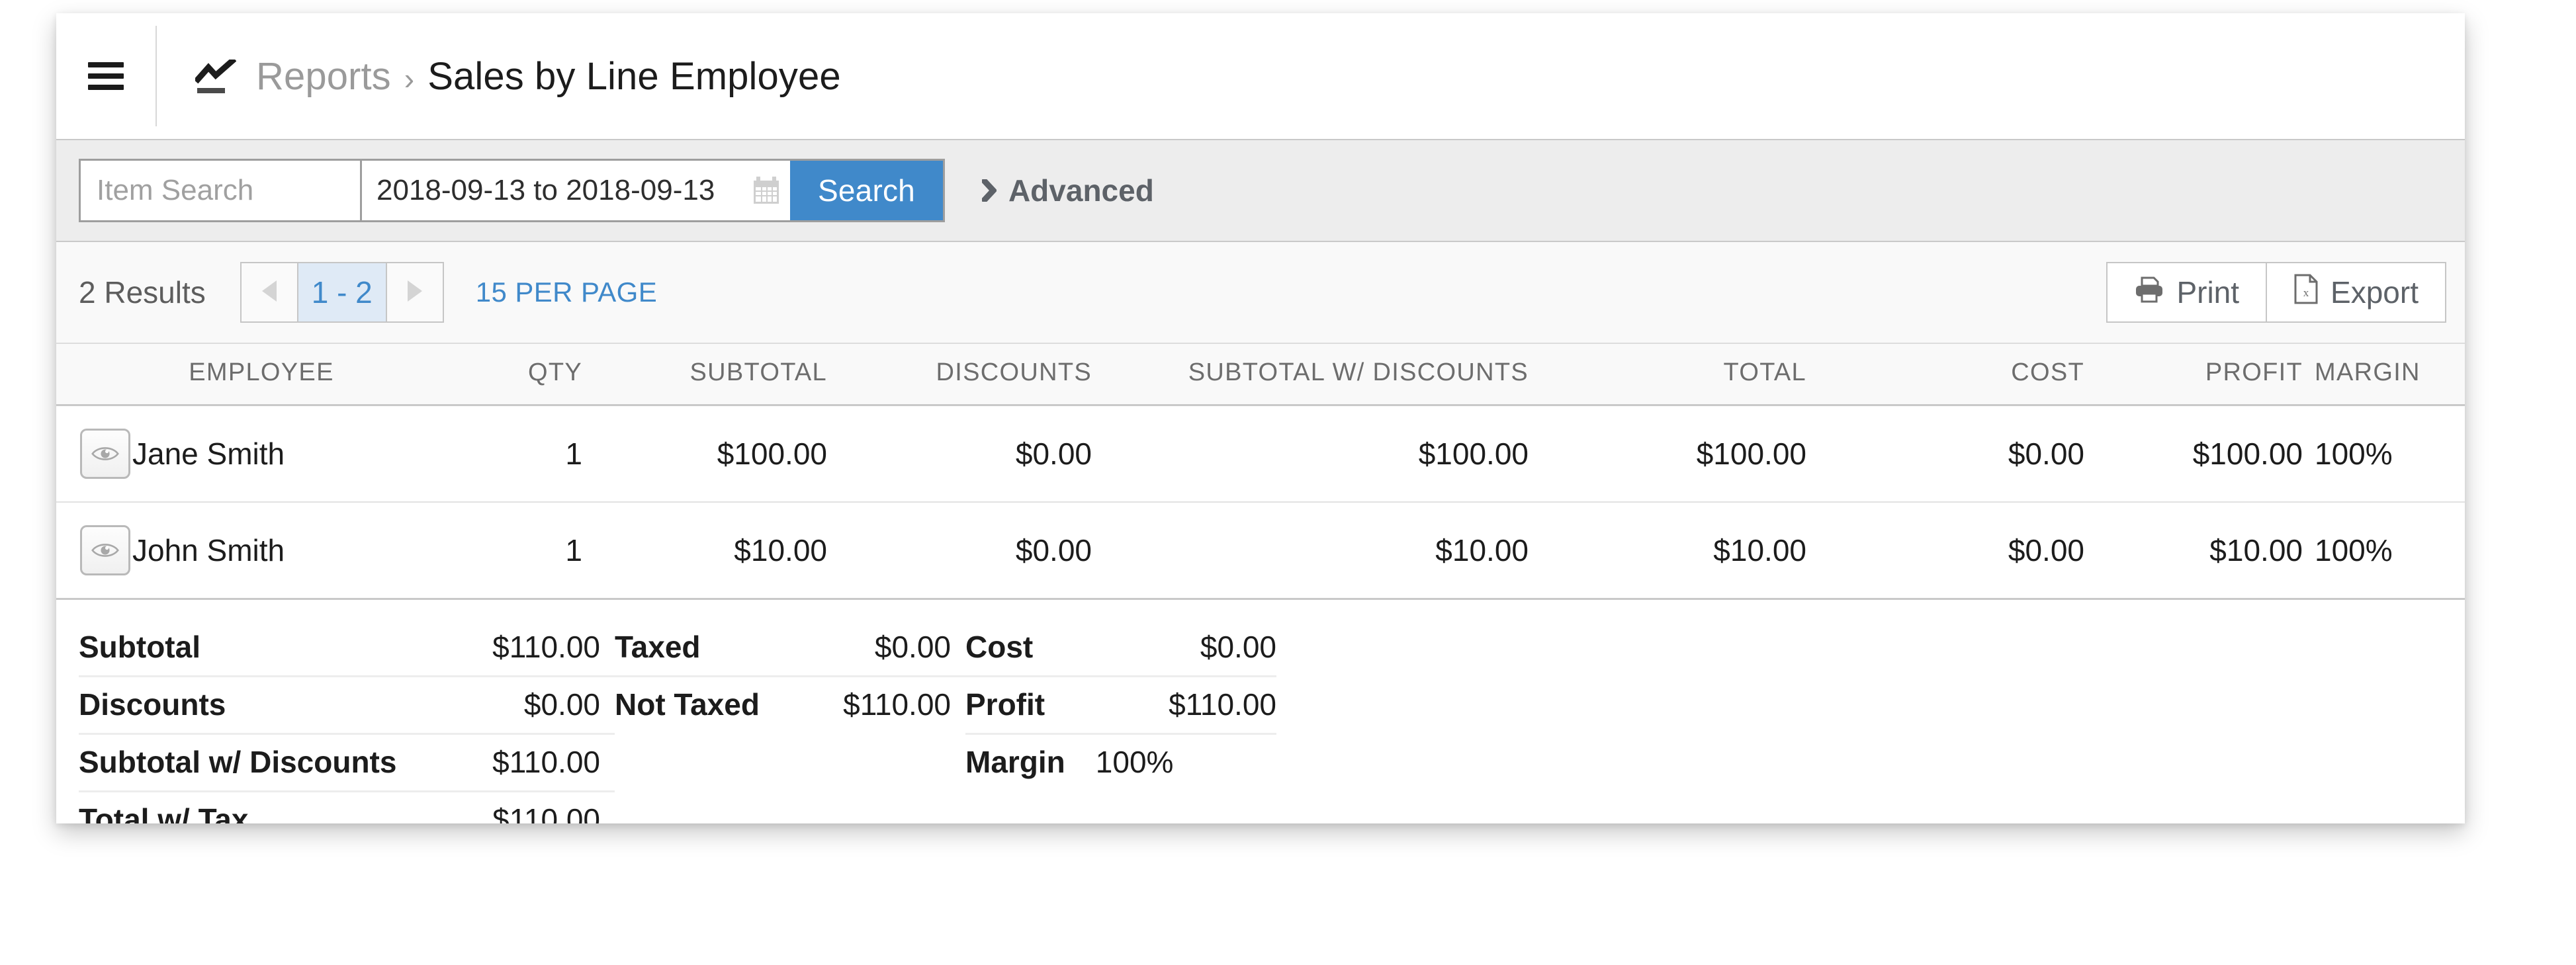 The image size is (2576, 965). I want to click on calendar-icon, so click(766, 190).